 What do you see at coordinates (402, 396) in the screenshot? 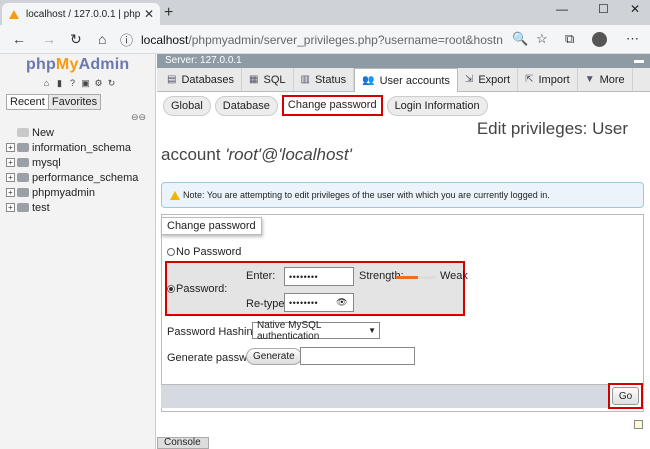
I see `form-footer` at bounding box center [402, 396].